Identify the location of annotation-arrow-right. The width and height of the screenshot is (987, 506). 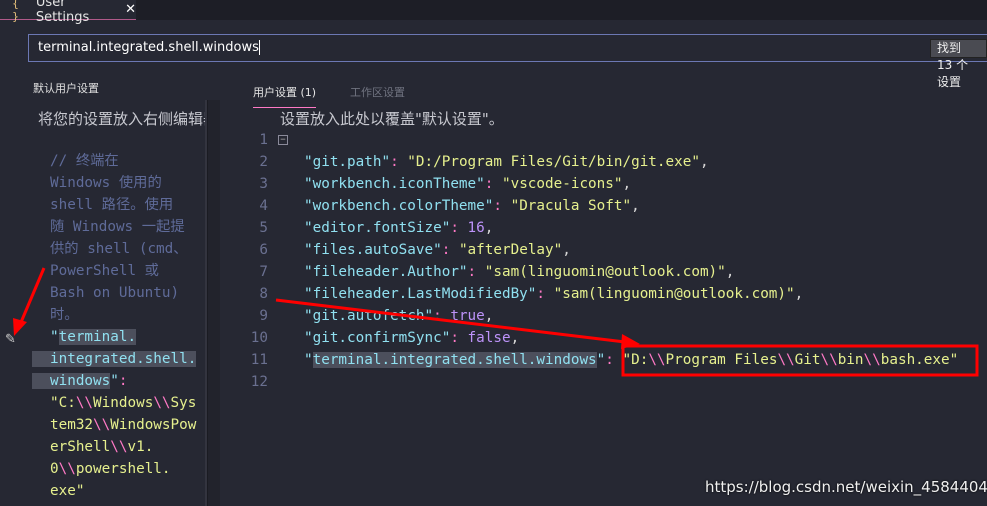
(450, 321).